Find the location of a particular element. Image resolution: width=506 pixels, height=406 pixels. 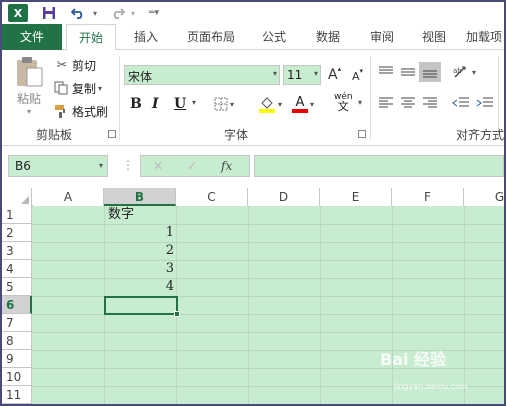

cut-label: 剪切 is located at coordinates (84, 65).